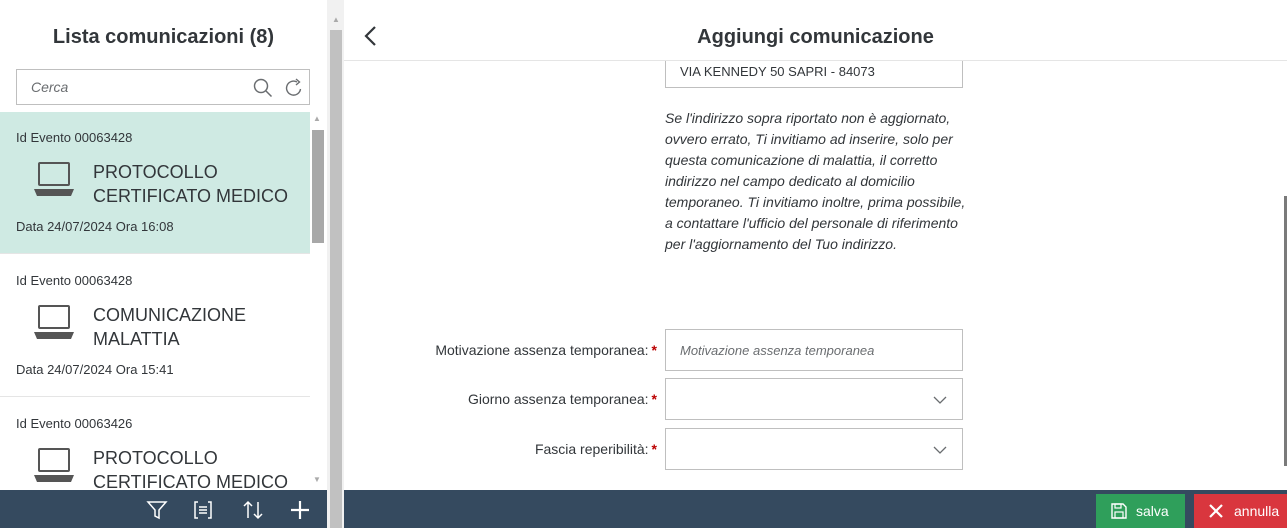 Image resolution: width=1287 pixels, height=528 pixels. Describe the element at coordinates (318, 186) in the screenshot. I see `list-scrollbar-thumb` at that location.